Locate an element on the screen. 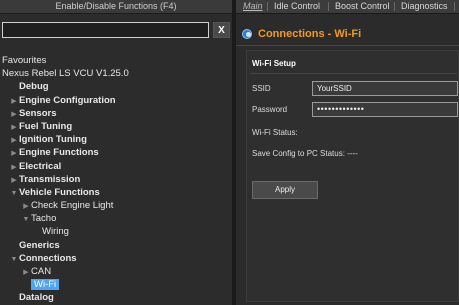  tree-item-label: Connections is located at coordinates (48, 258).